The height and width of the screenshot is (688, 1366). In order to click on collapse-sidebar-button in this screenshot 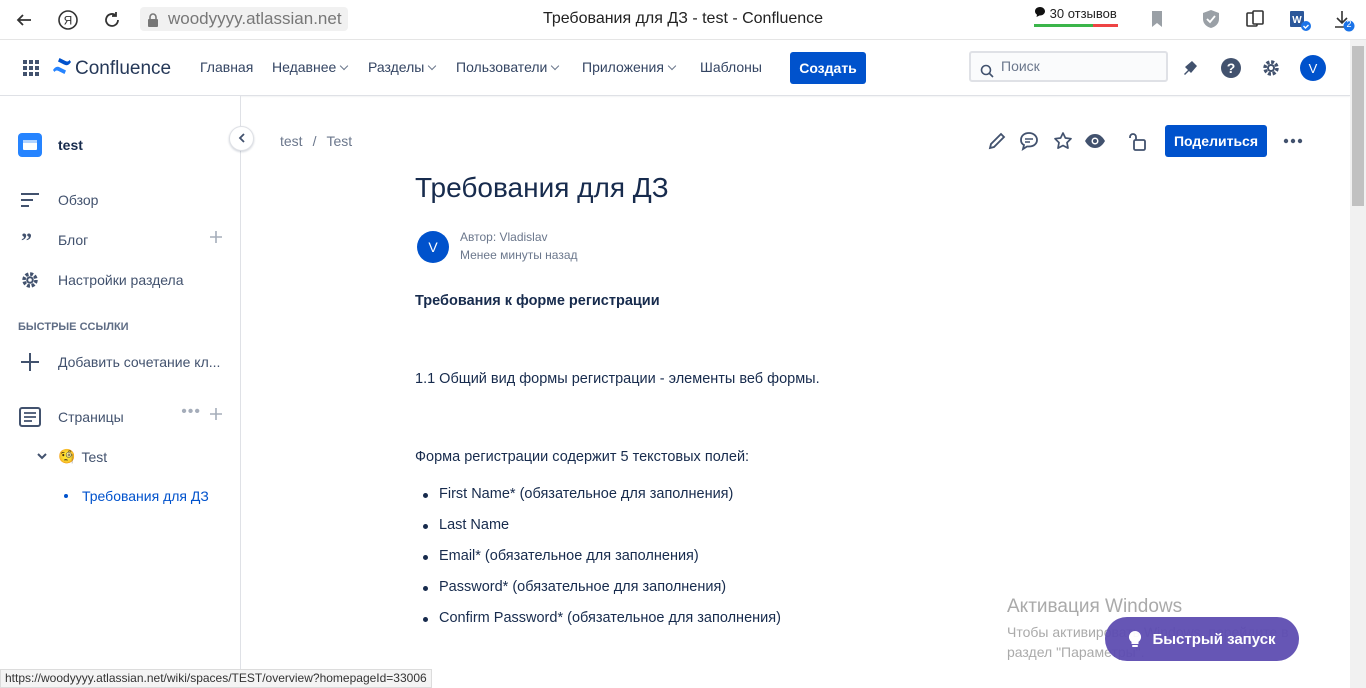, I will do `click(241, 138)`.